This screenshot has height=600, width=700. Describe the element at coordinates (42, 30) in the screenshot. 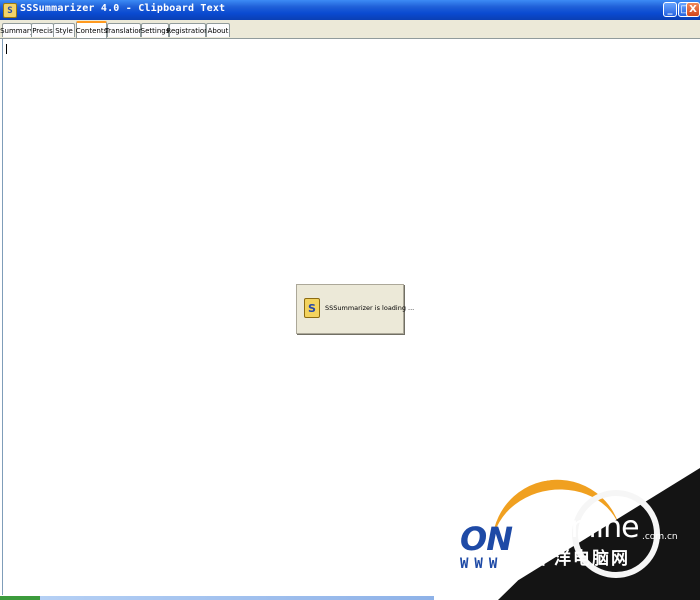

I see `tab-precis: Precis` at that location.